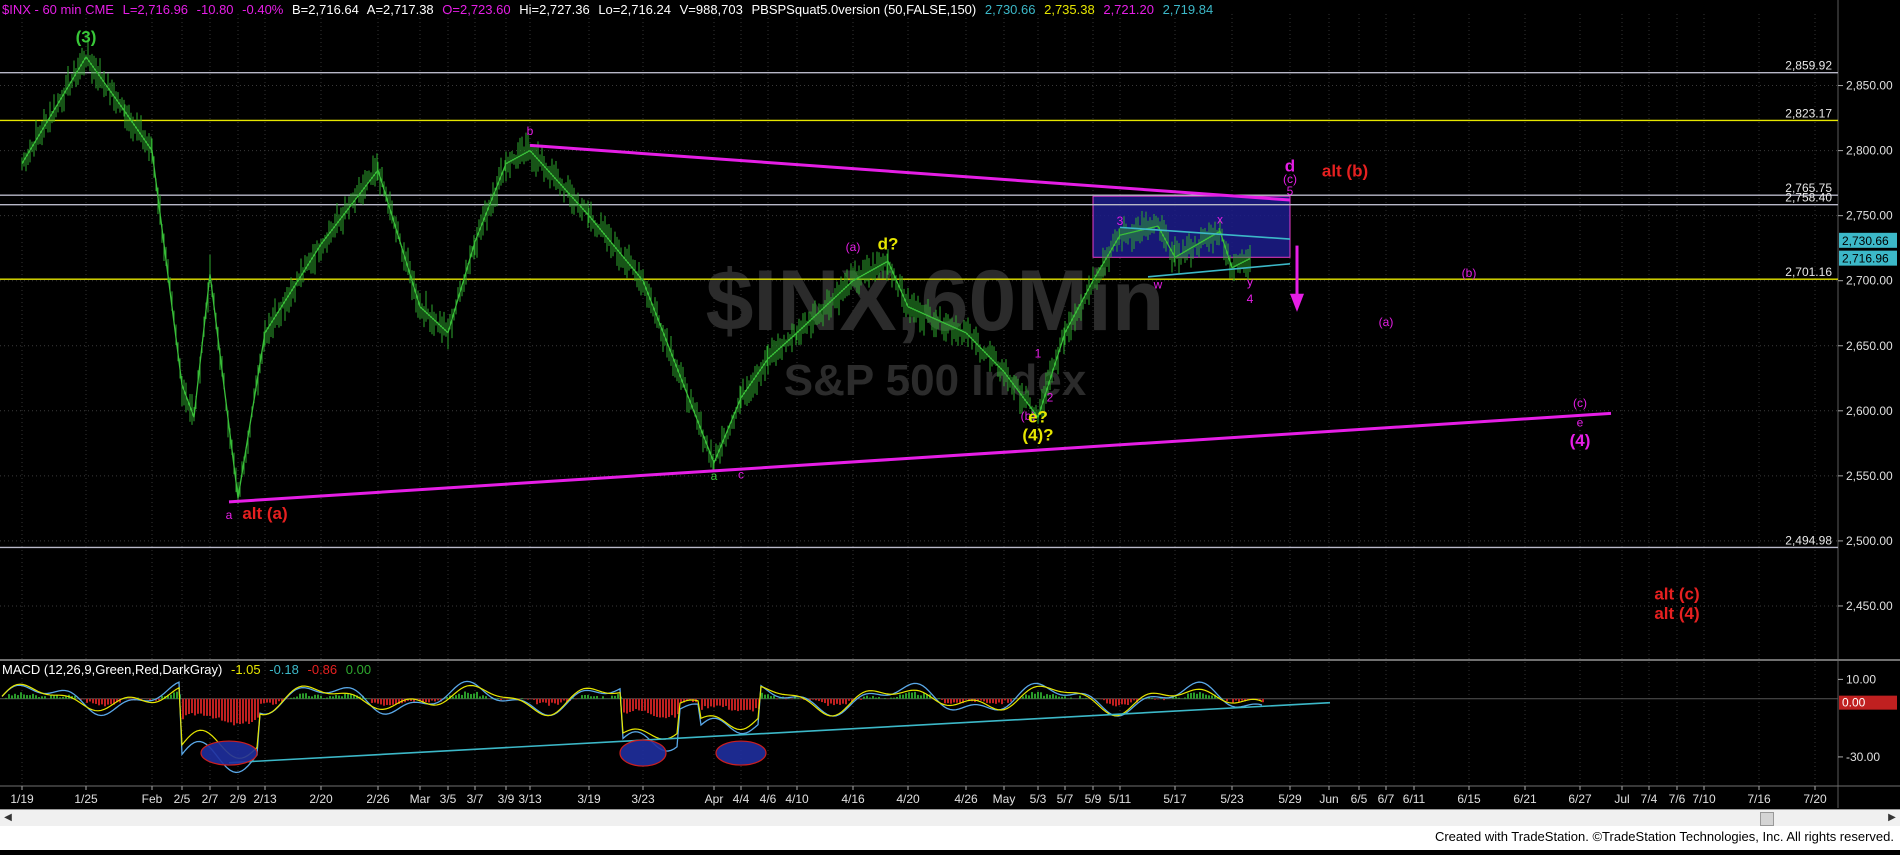 Image resolution: width=1900 pixels, height=855 pixels. I want to click on level-label-3: 2,758.40, so click(1808, 198).